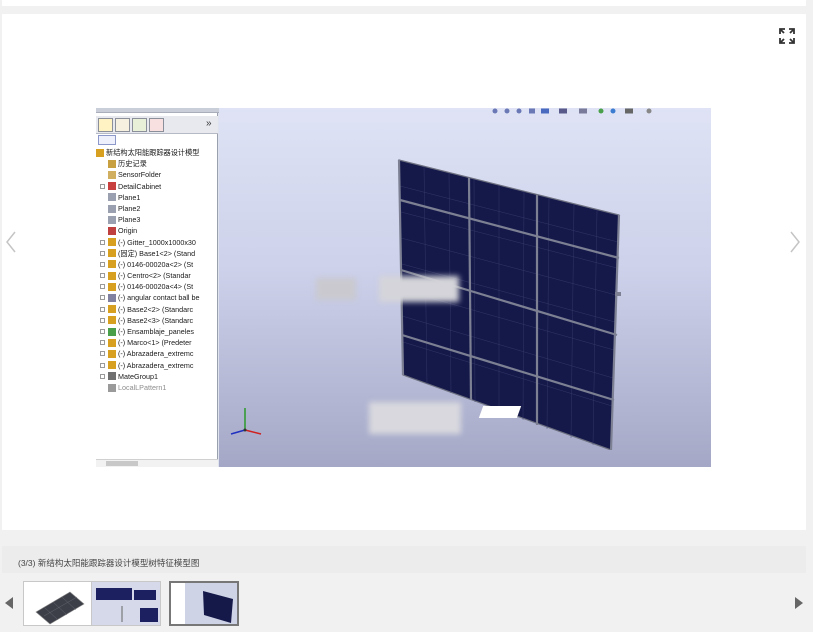 The height and width of the screenshot is (632, 813). I want to click on tree-item: (-) Base2<2> (Standarc, so click(157, 309).